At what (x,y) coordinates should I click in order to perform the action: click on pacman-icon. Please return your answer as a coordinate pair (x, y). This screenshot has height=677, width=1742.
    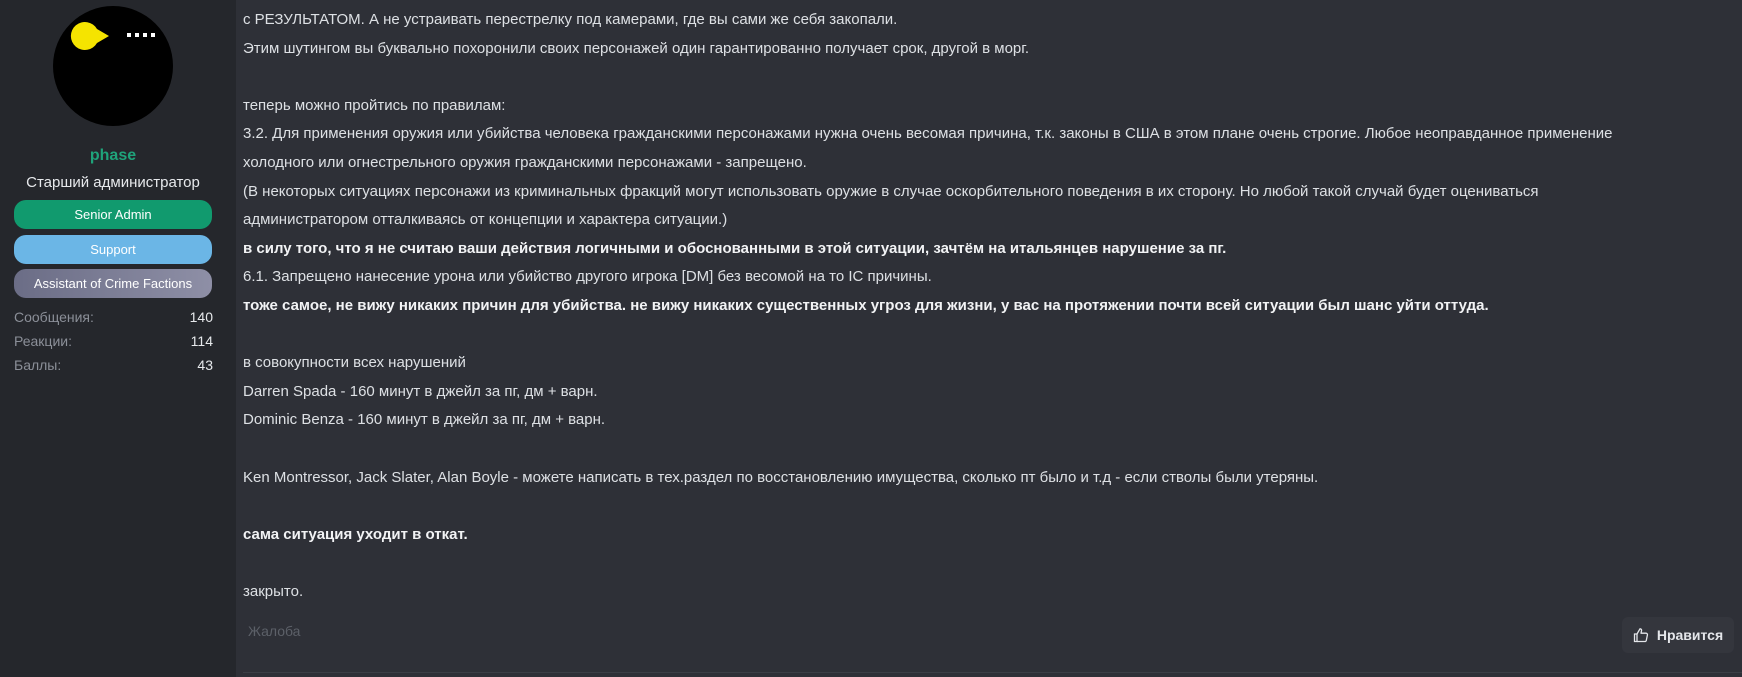
    Looking at the image, I should click on (112, 36).